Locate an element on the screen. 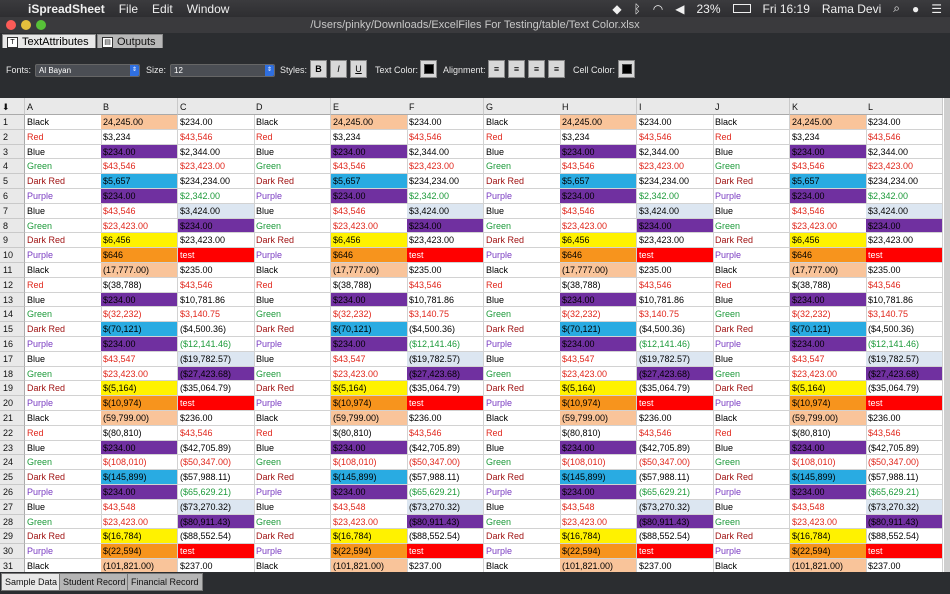 The height and width of the screenshot is (594, 950). table-cell: $236.00 is located at coordinates (445, 418).